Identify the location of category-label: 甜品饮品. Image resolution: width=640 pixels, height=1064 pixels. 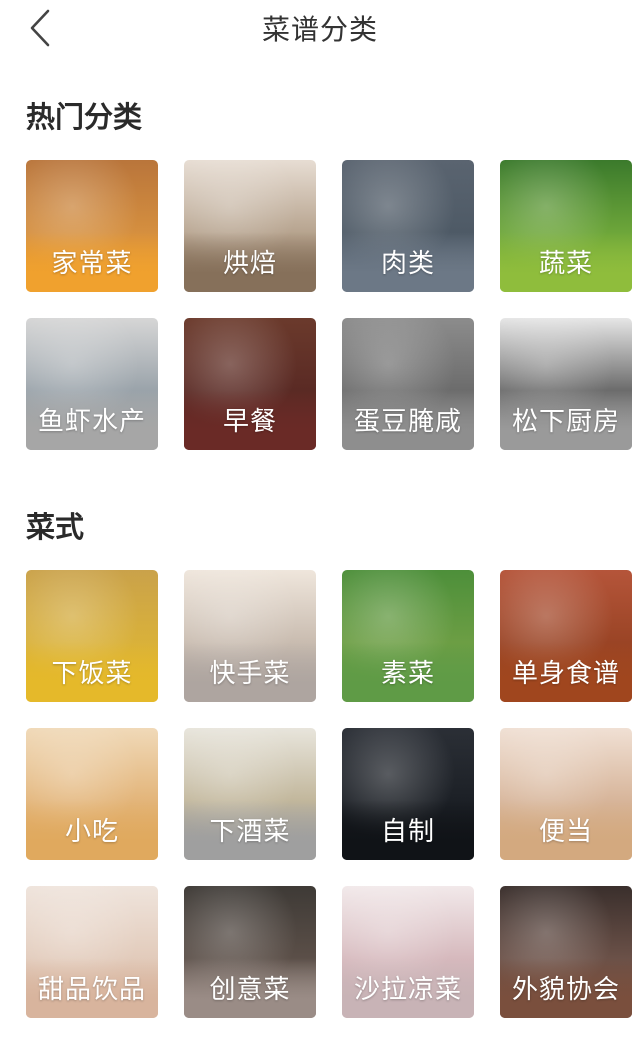
(91, 990).